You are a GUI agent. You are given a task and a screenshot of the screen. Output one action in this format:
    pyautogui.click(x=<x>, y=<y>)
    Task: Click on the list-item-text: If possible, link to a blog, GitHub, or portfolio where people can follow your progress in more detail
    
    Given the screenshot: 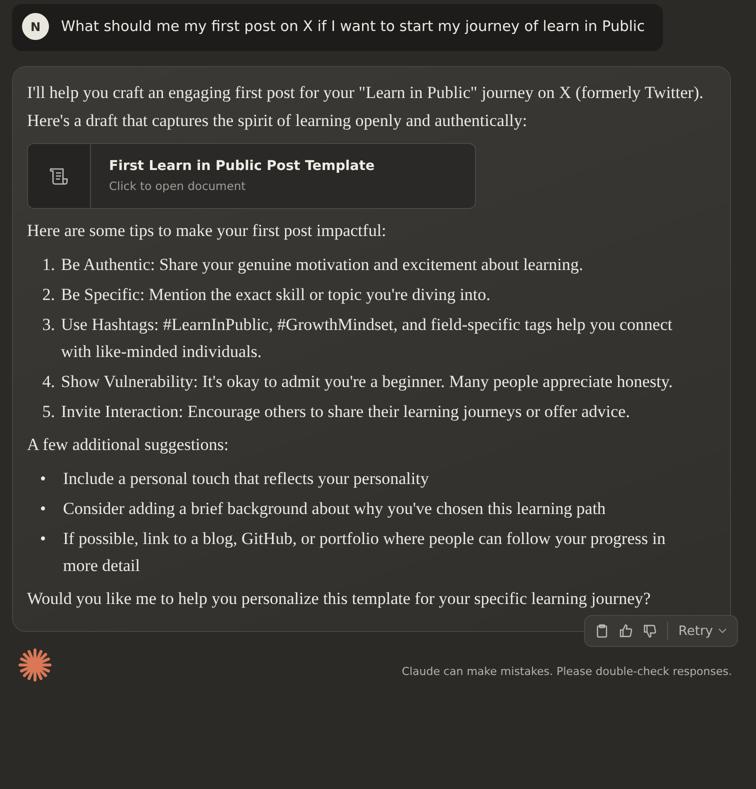 What is the action you would take?
    pyautogui.click(x=364, y=552)
    